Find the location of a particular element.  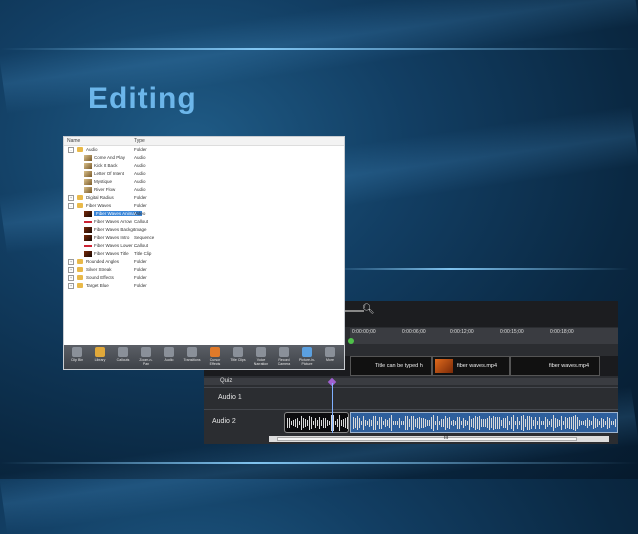

item-name: Digital Radius is located at coordinates (100, 197).